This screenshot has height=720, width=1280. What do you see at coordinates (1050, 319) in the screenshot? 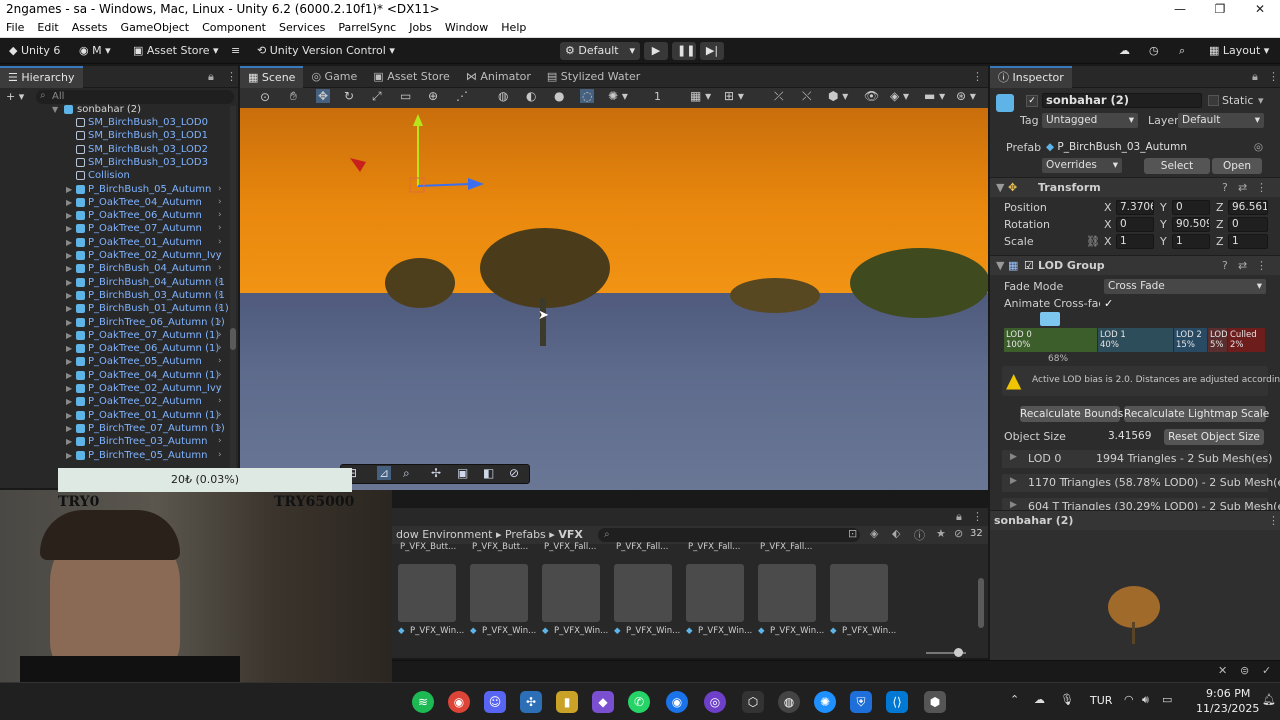
I see `lod-camera-marker-icon` at bounding box center [1050, 319].